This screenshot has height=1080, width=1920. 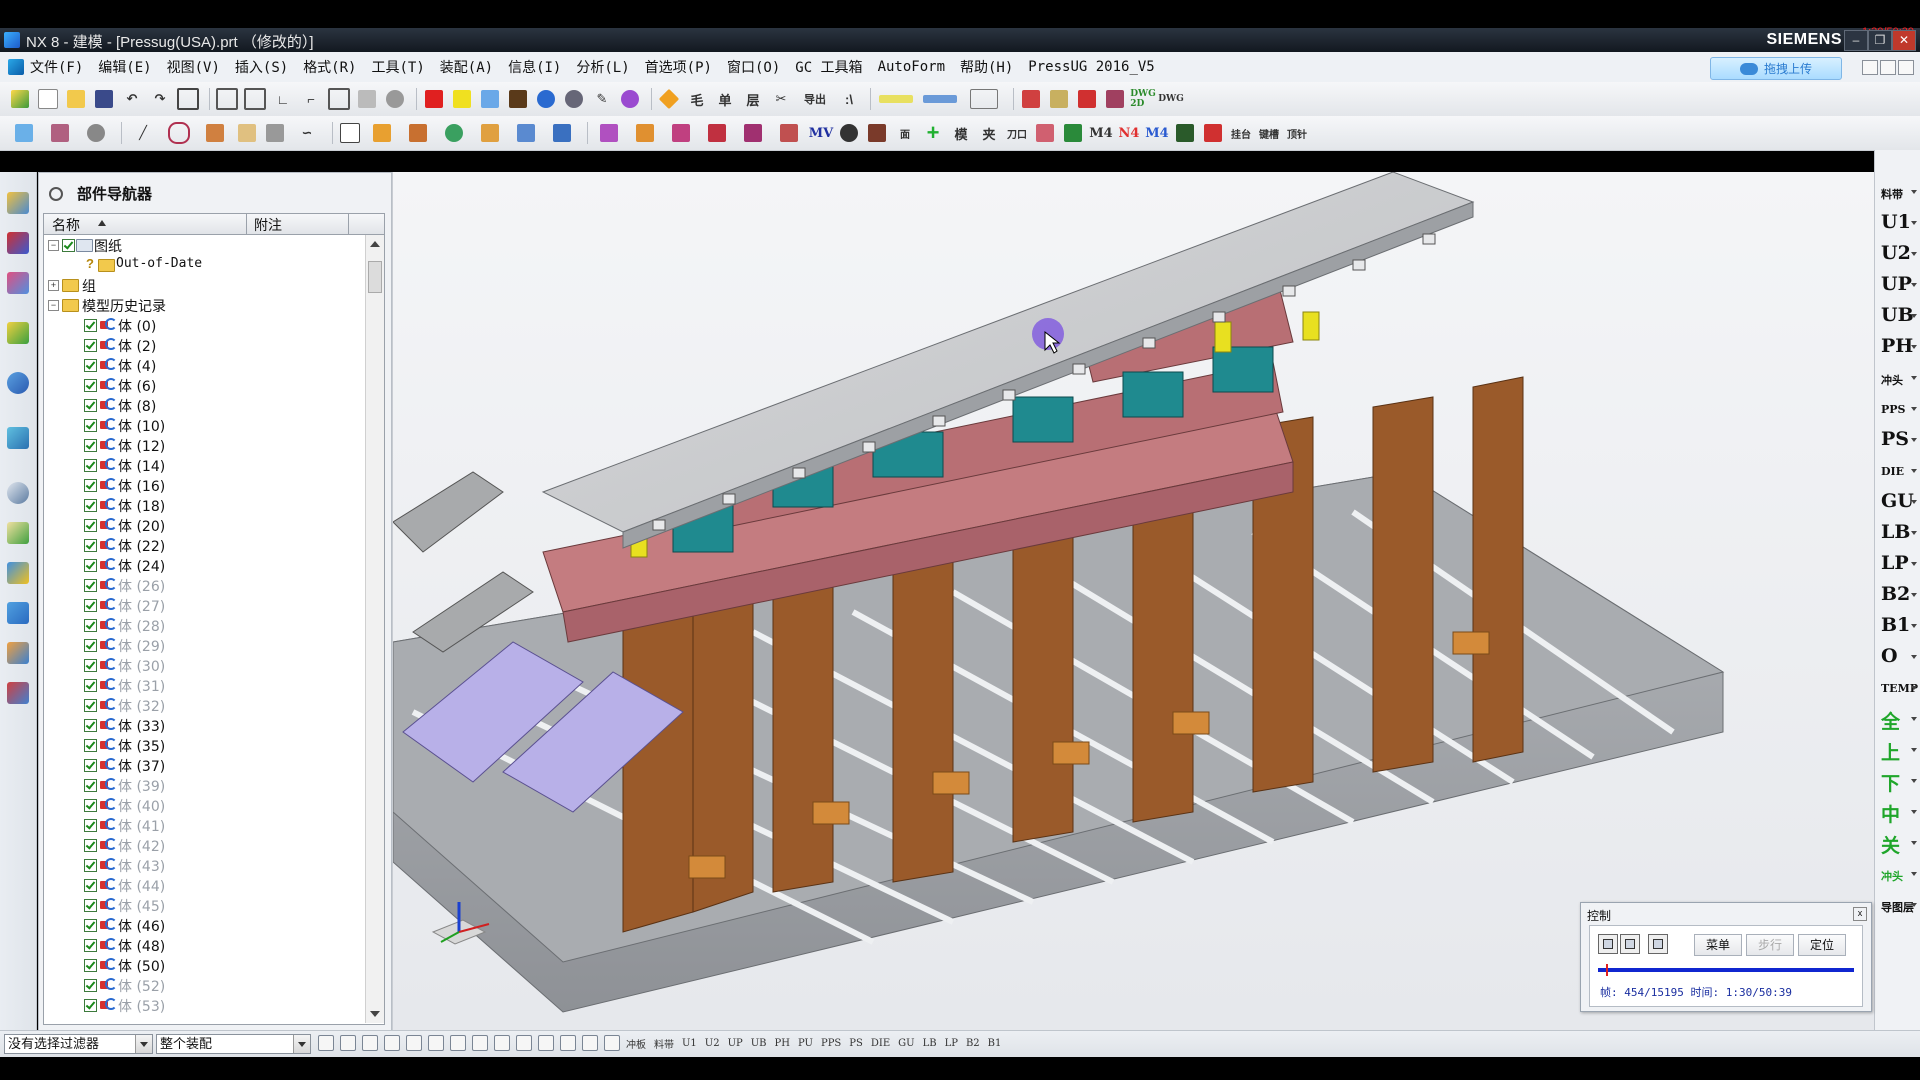 What do you see at coordinates (367, 99) in the screenshot?
I see `shell-icon` at bounding box center [367, 99].